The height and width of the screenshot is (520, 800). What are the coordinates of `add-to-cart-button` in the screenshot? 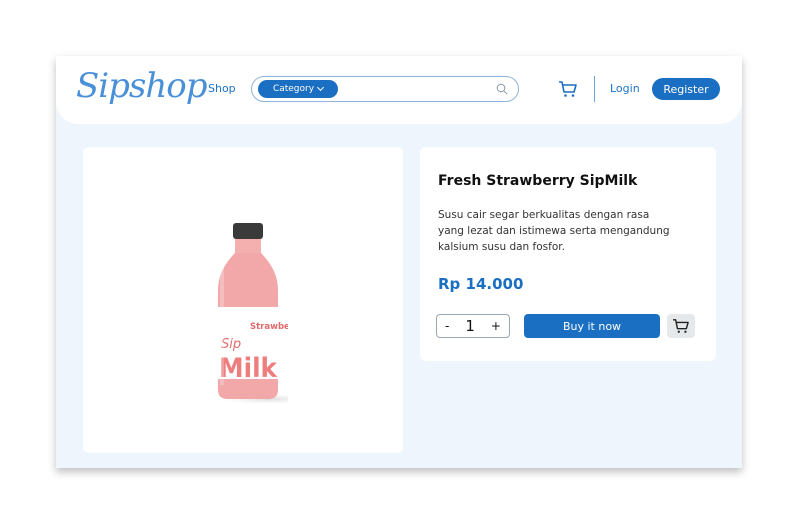 It's located at (681, 326).